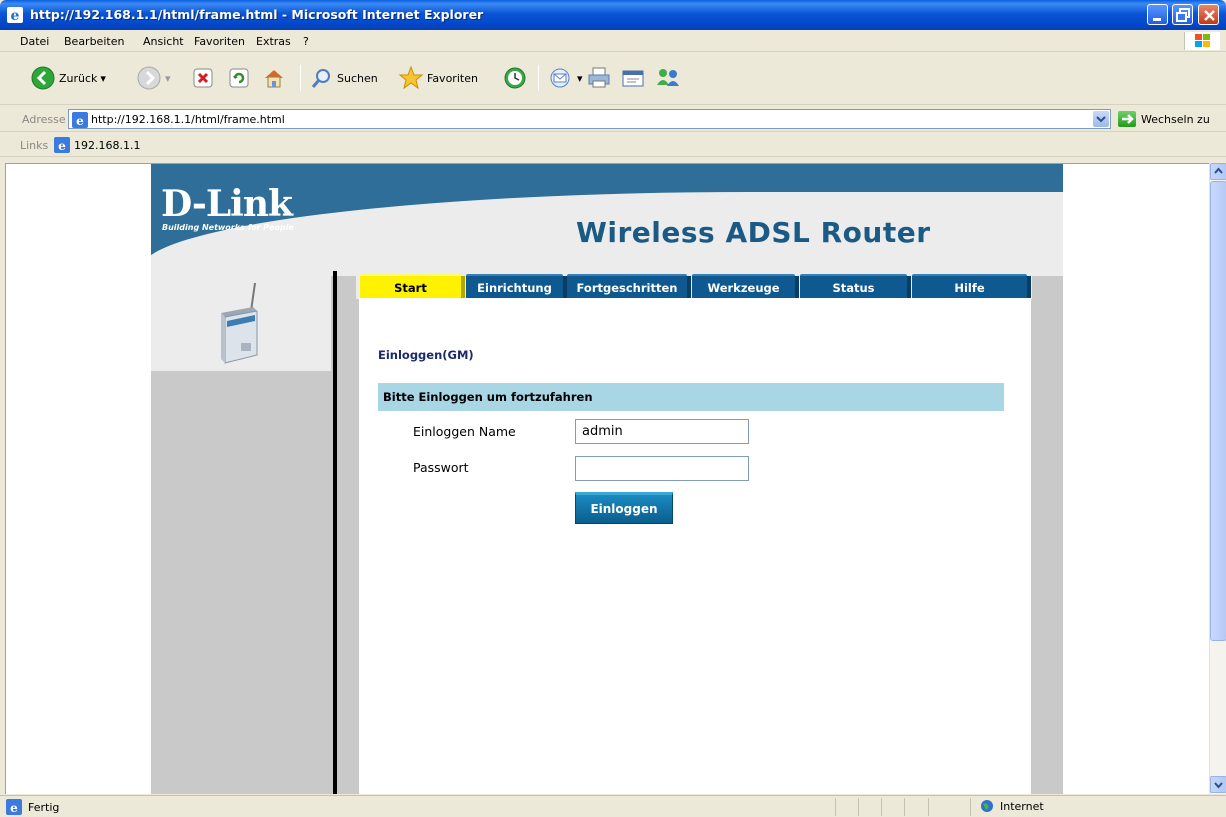 This screenshot has height=817, width=1226. I want to click on nav-divider, so click(335, 532).